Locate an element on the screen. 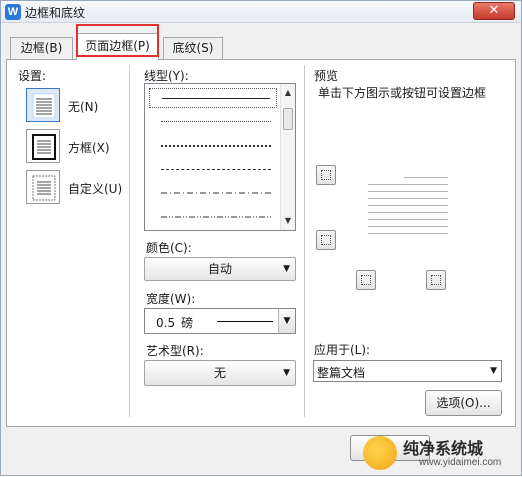  bottom-border-icon is located at coordinates (326, 240).